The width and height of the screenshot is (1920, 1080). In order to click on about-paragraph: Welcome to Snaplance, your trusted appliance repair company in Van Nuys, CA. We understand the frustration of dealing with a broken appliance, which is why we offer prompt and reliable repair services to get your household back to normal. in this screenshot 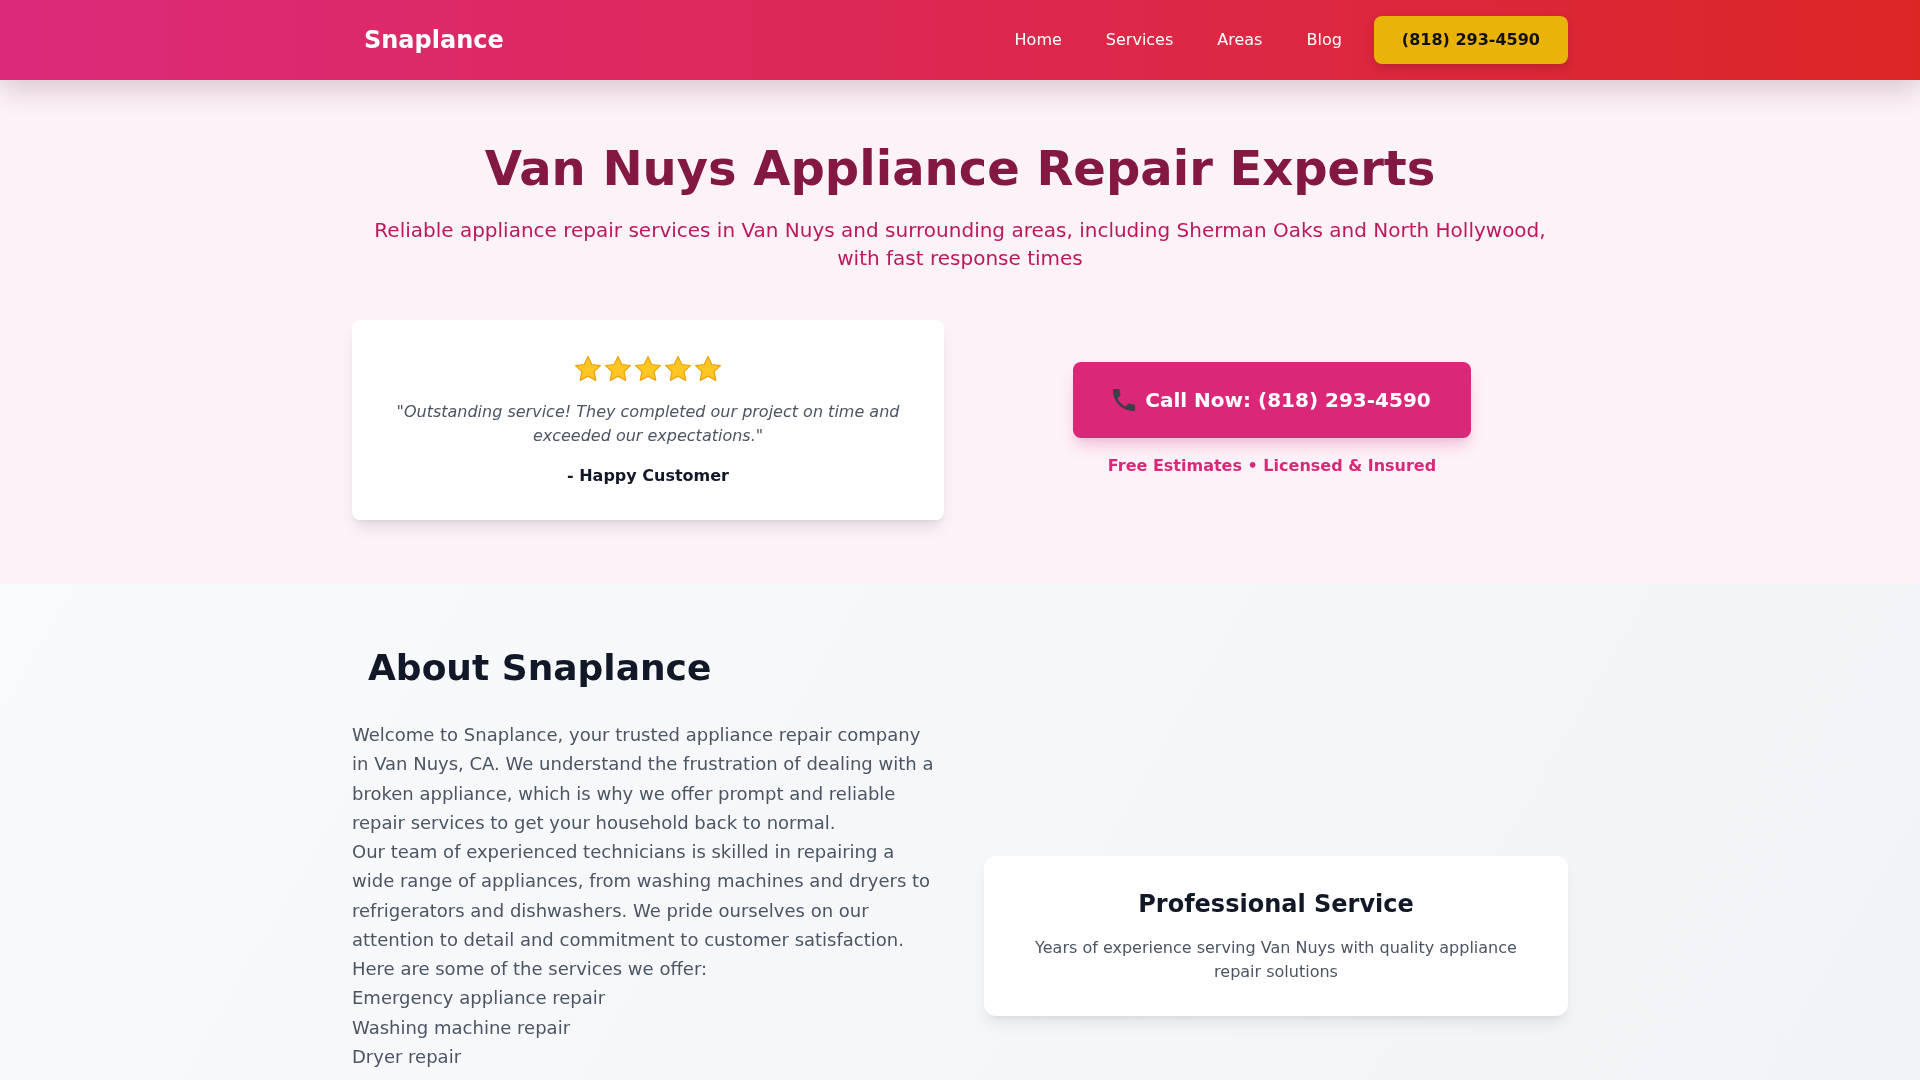, I will do `click(643, 779)`.